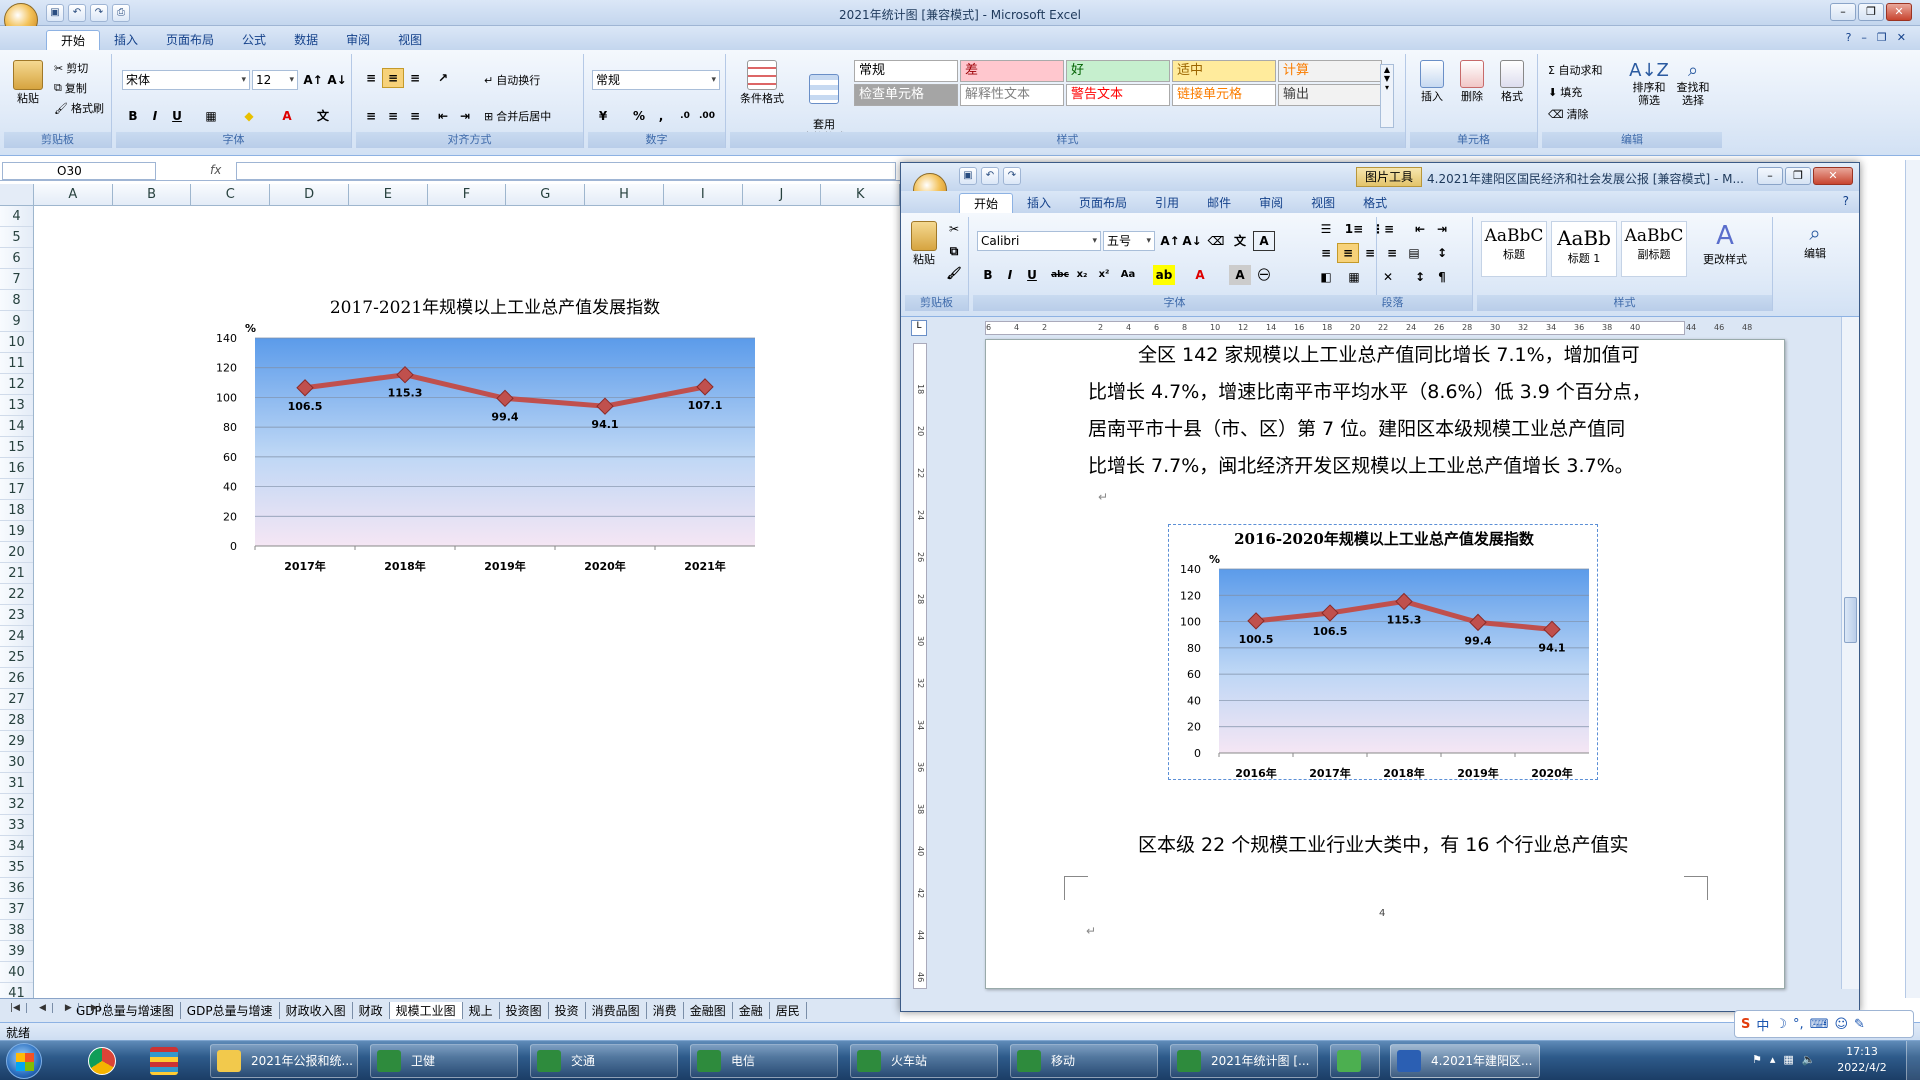 The height and width of the screenshot is (1081, 1920). What do you see at coordinates (1354, 229) in the screenshot?
I see `numbering-icon: 1≡` at bounding box center [1354, 229].